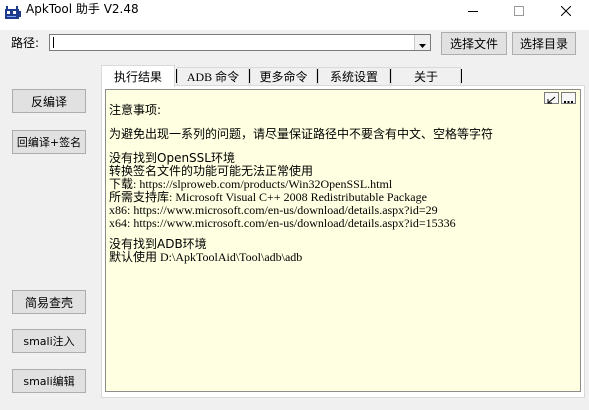 Image resolution: width=589 pixels, height=410 pixels. I want to click on recompile-sign-button: 回编译+签名, so click(49, 142).